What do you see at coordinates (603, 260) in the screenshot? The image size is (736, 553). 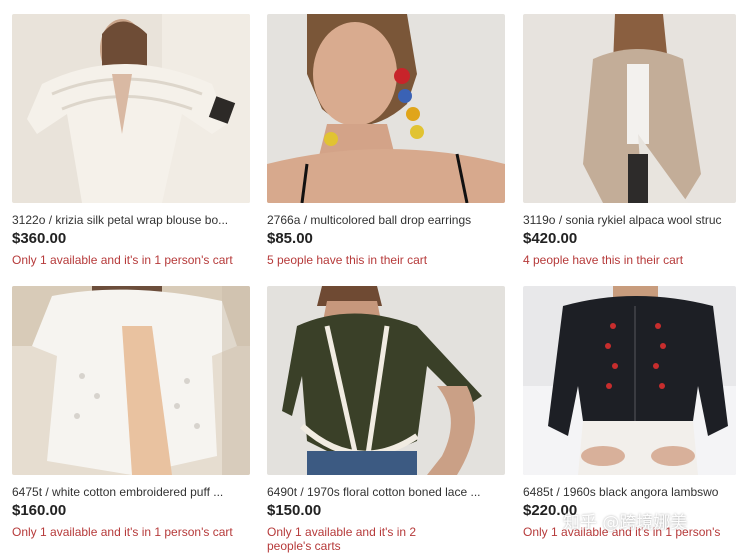 I see `cart-status: 4 people have this in their cart` at bounding box center [603, 260].